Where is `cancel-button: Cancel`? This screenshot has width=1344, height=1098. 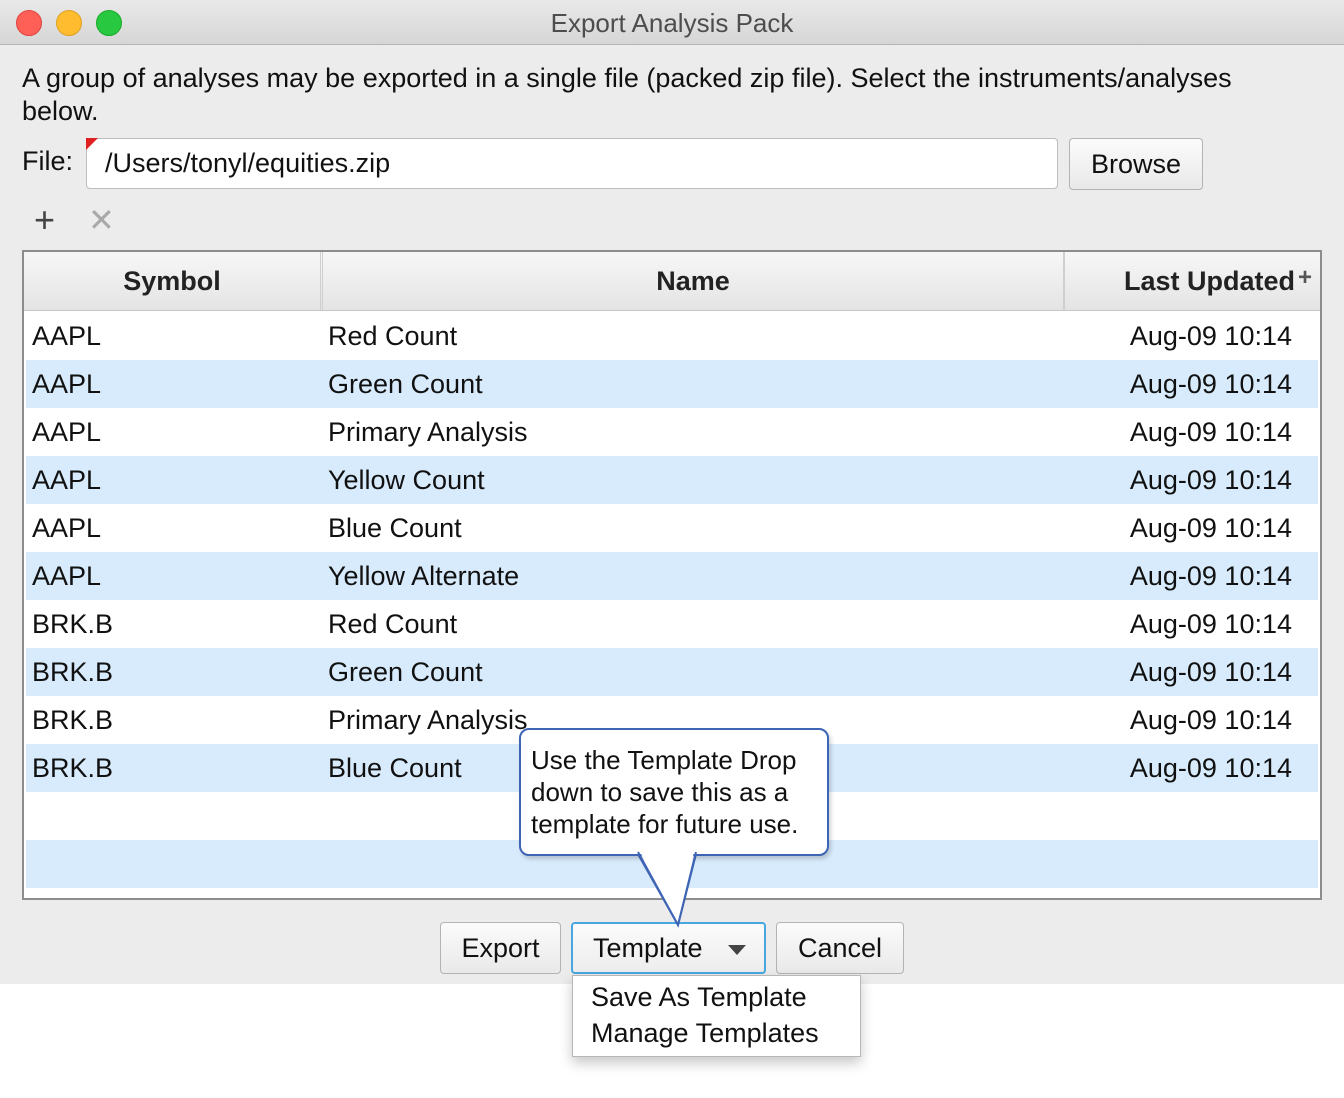 cancel-button: Cancel is located at coordinates (840, 948).